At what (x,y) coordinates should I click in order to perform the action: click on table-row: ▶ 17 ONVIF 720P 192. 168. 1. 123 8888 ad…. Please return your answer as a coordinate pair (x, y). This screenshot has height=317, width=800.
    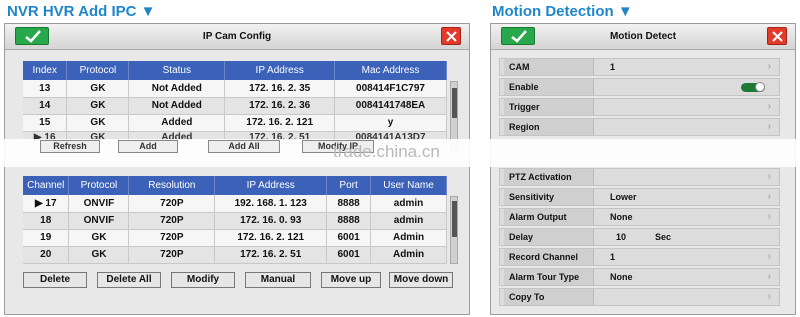
    Looking at the image, I should click on (235, 204).